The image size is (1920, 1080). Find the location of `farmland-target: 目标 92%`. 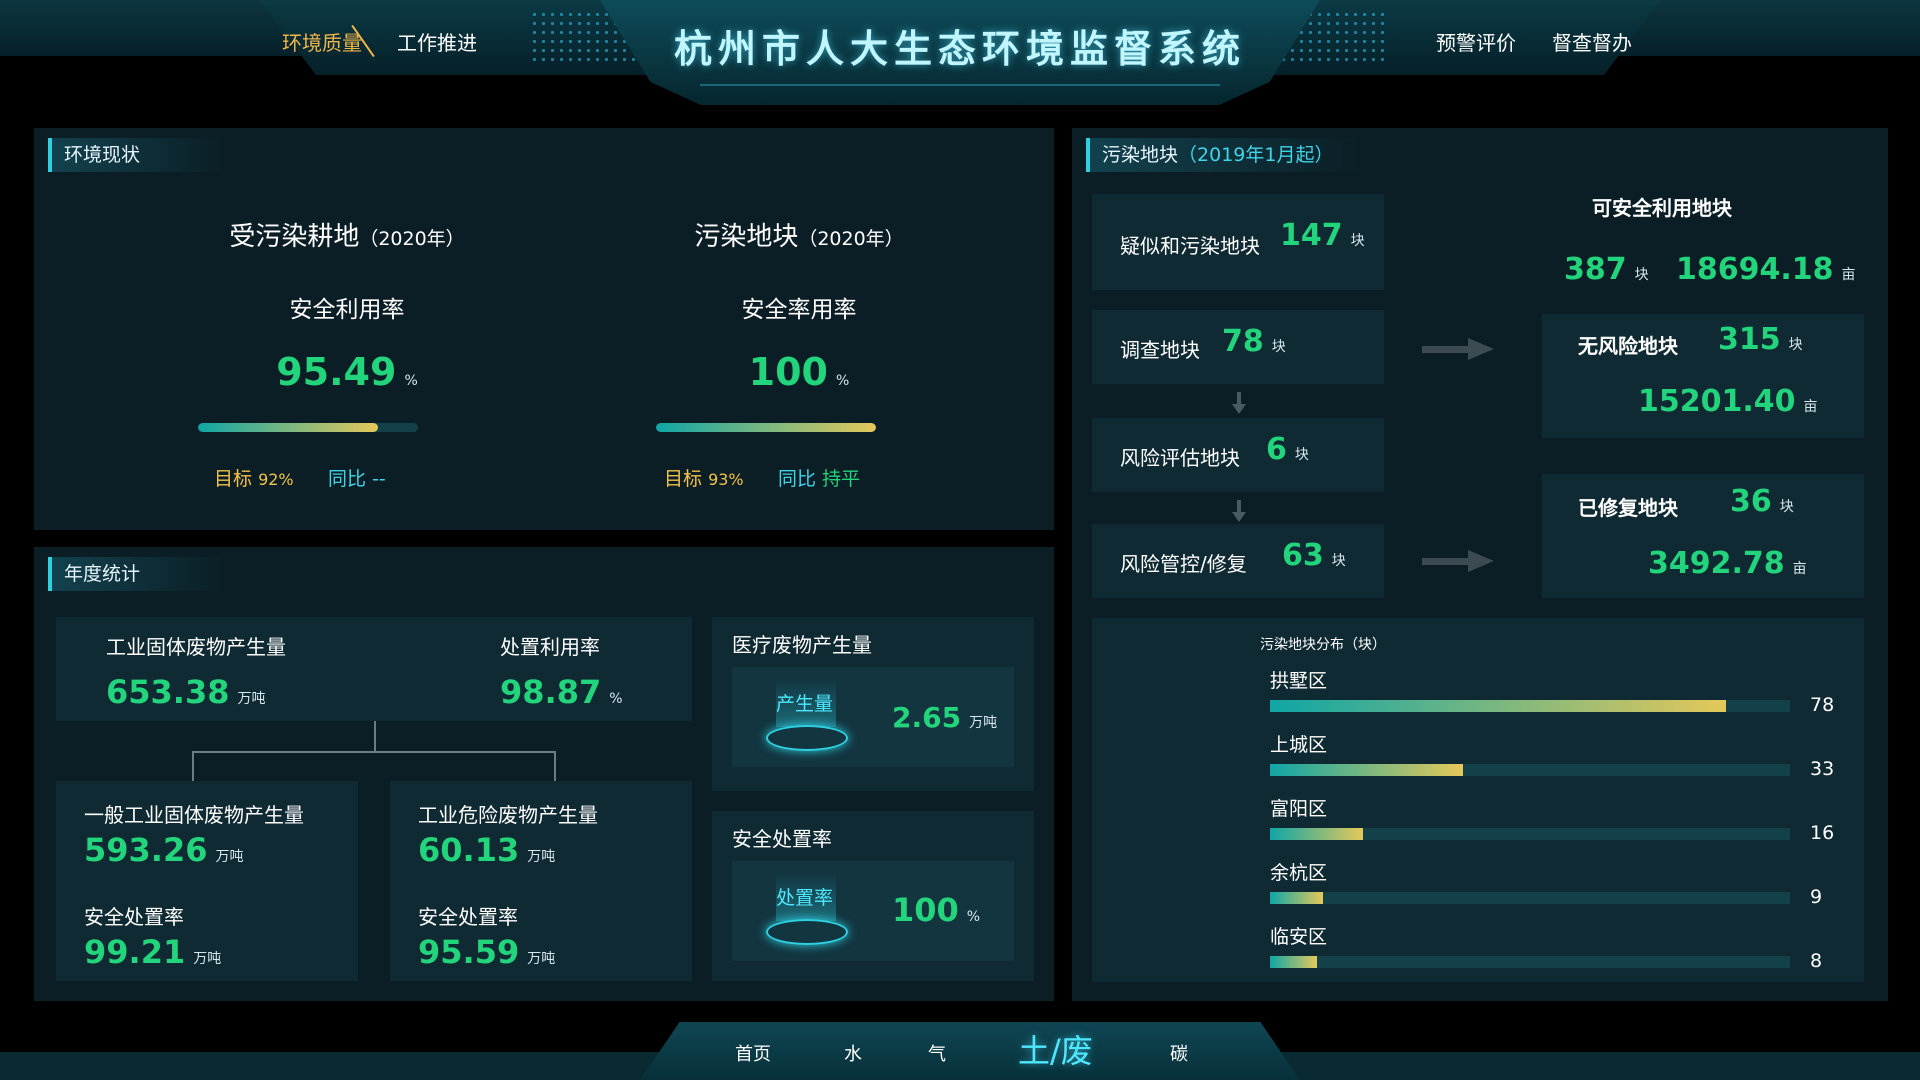

farmland-target: 目标 92% is located at coordinates (254, 477).